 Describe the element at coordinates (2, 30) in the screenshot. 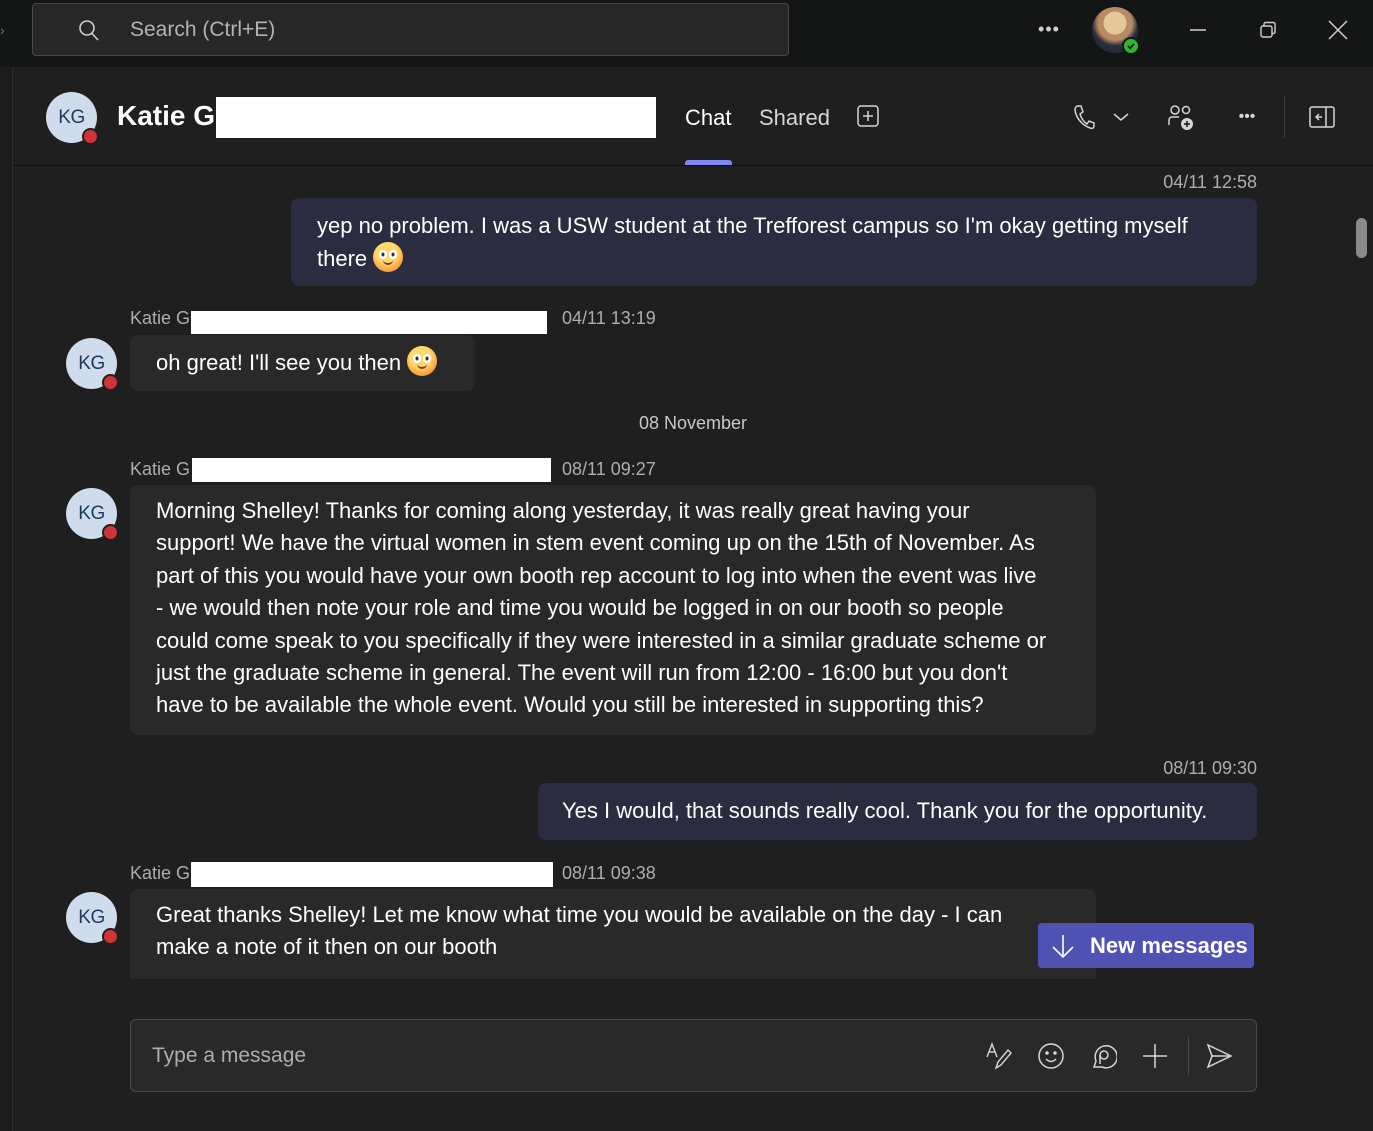

I see `expand-arrow-icon: ›` at that location.